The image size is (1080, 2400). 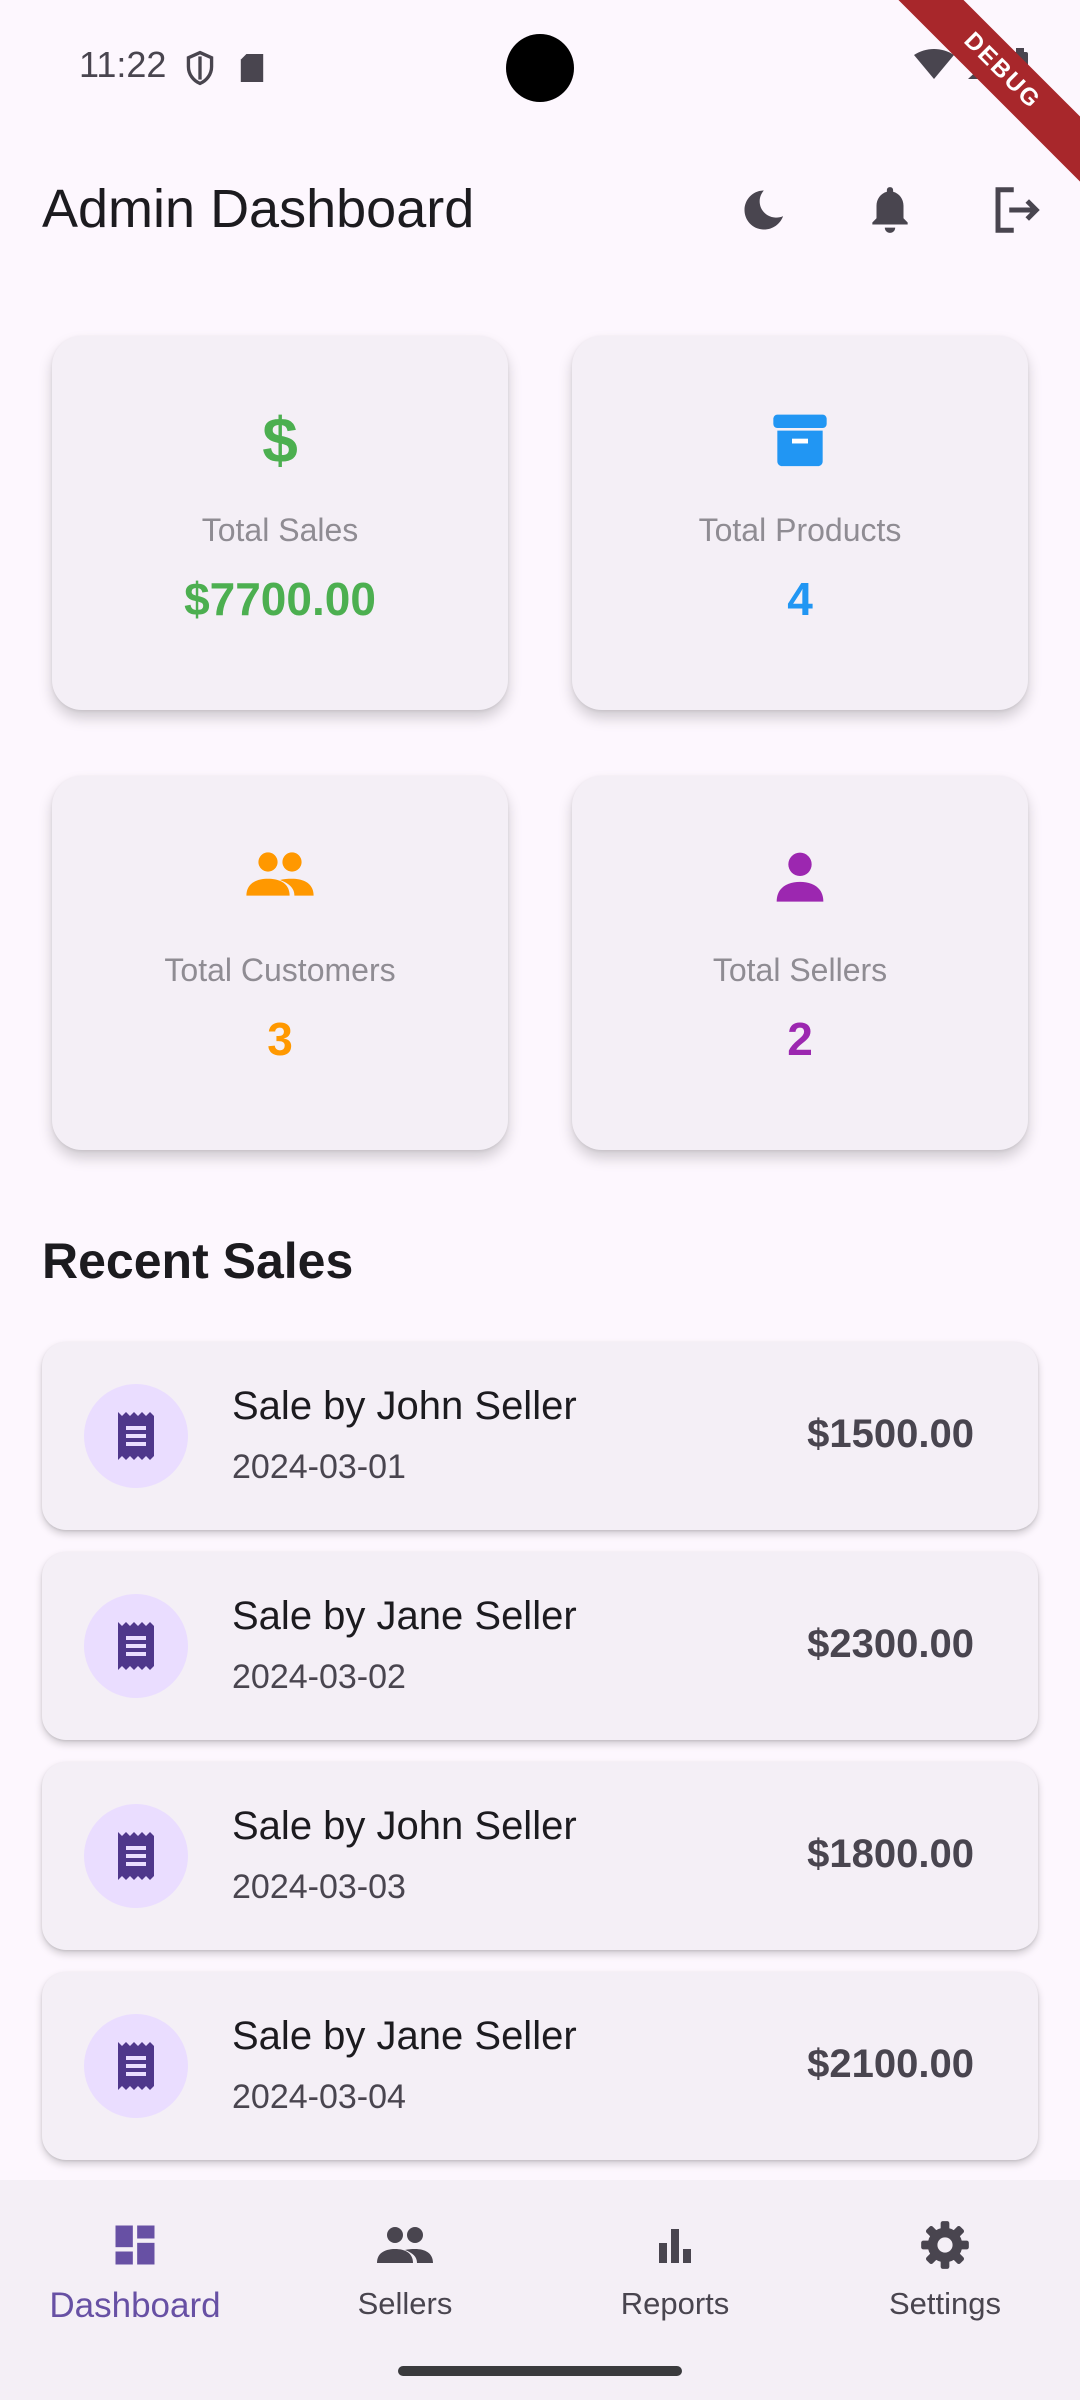 I want to click on sale-amount: $2300.00, so click(x=890, y=1644).